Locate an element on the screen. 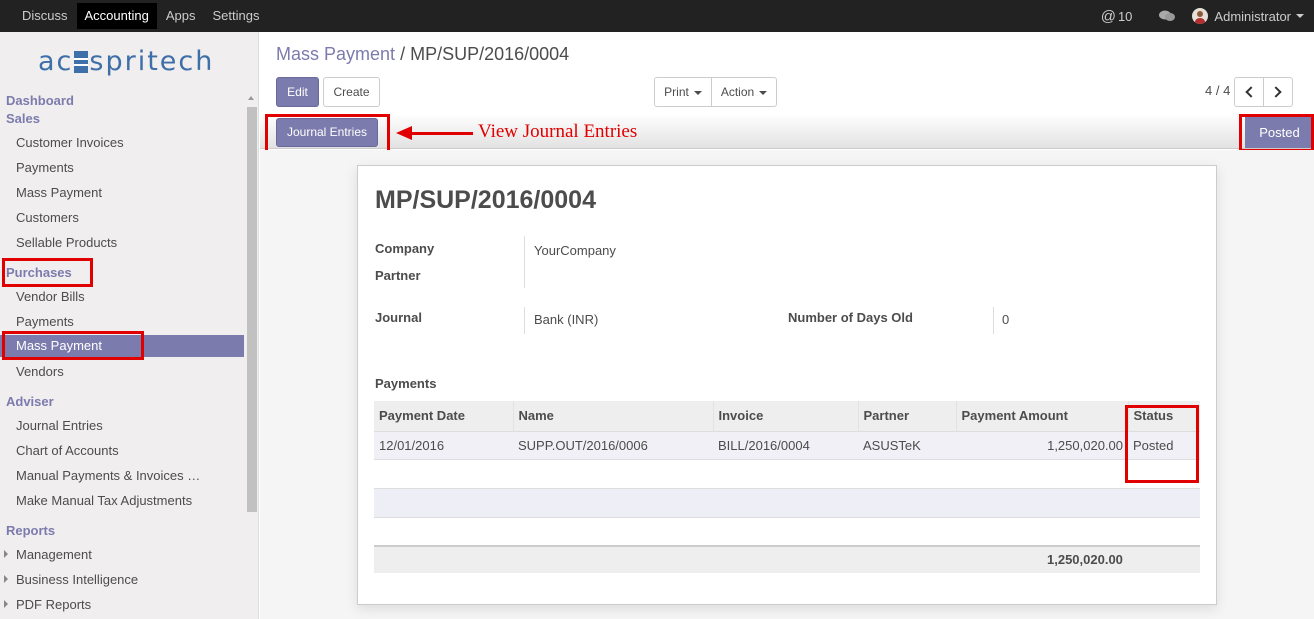 Image resolution: width=1314 pixels, height=619 pixels. sidebar-item-business-intelligence: Business Intelligence is located at coordinates (77, 579).